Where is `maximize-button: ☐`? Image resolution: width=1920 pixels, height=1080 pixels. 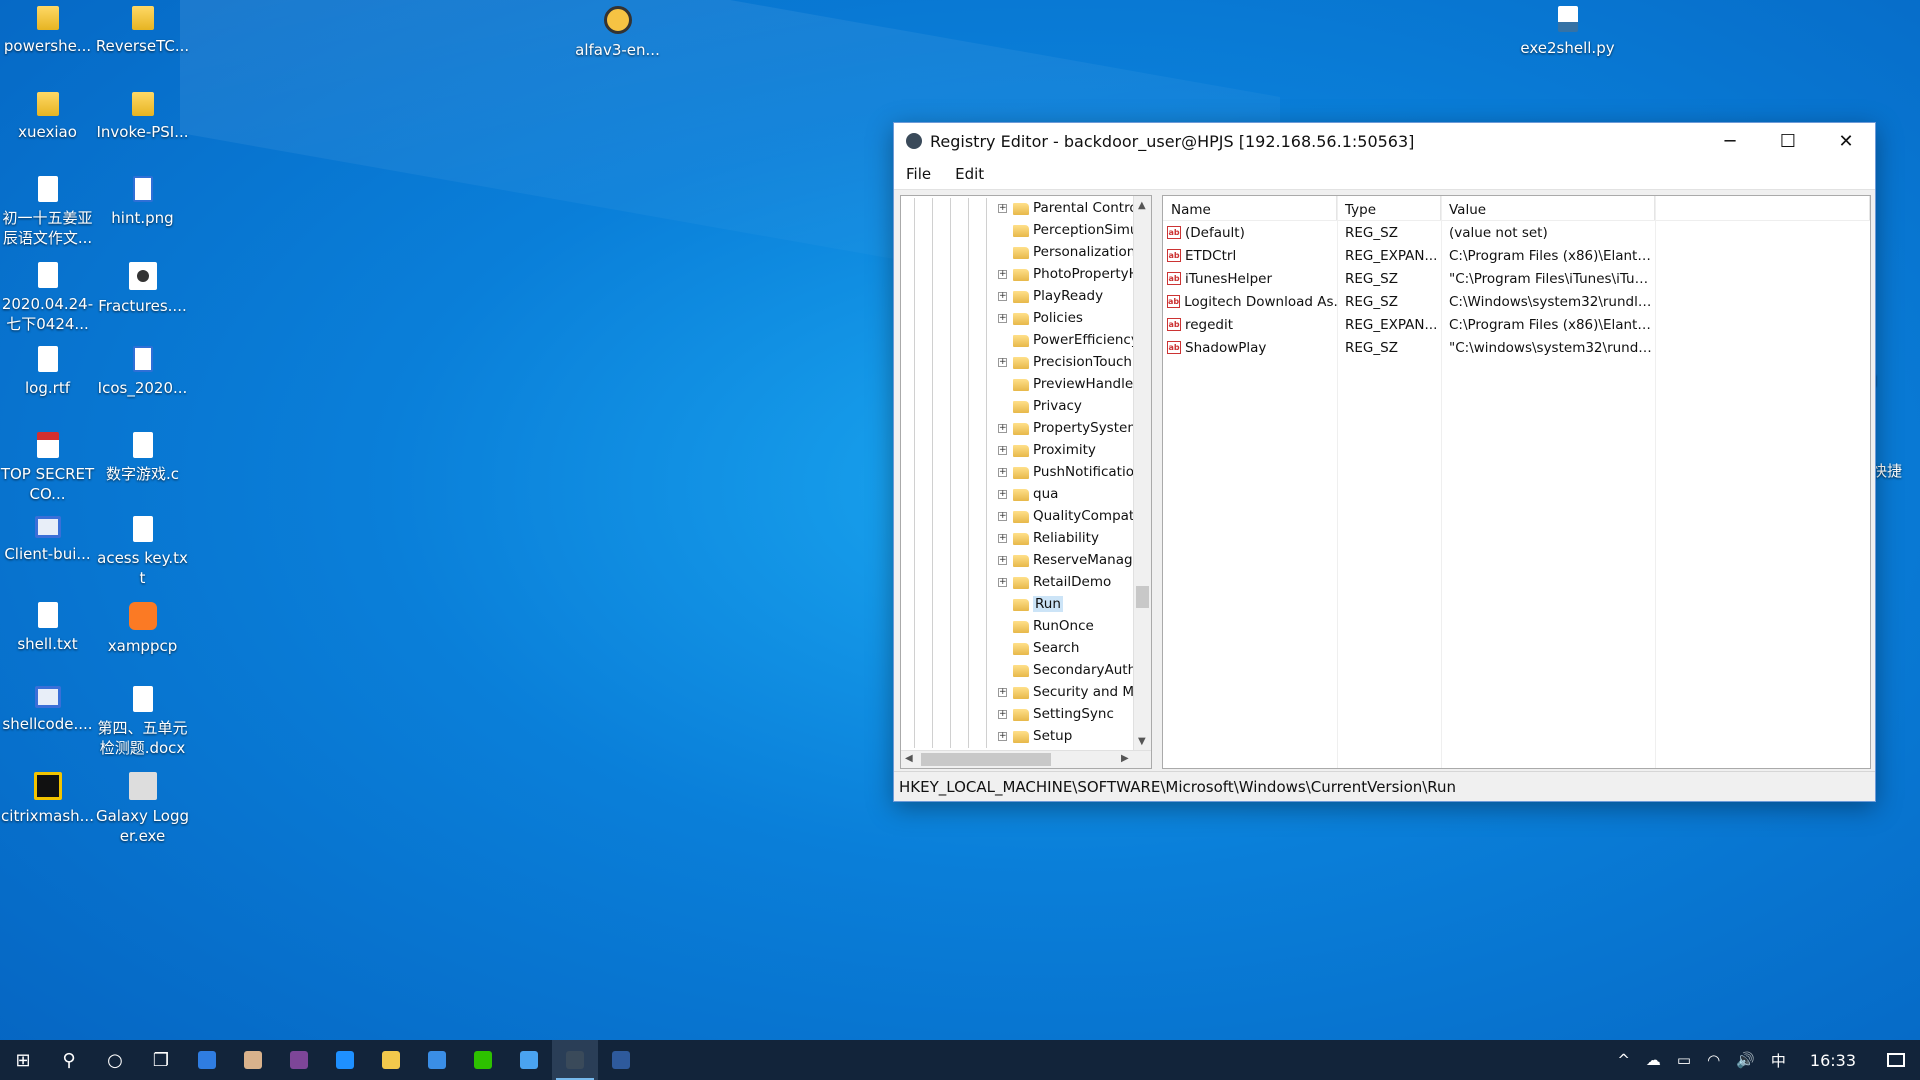 maximize-button: ☐ is located at coordinates (1788, 141).